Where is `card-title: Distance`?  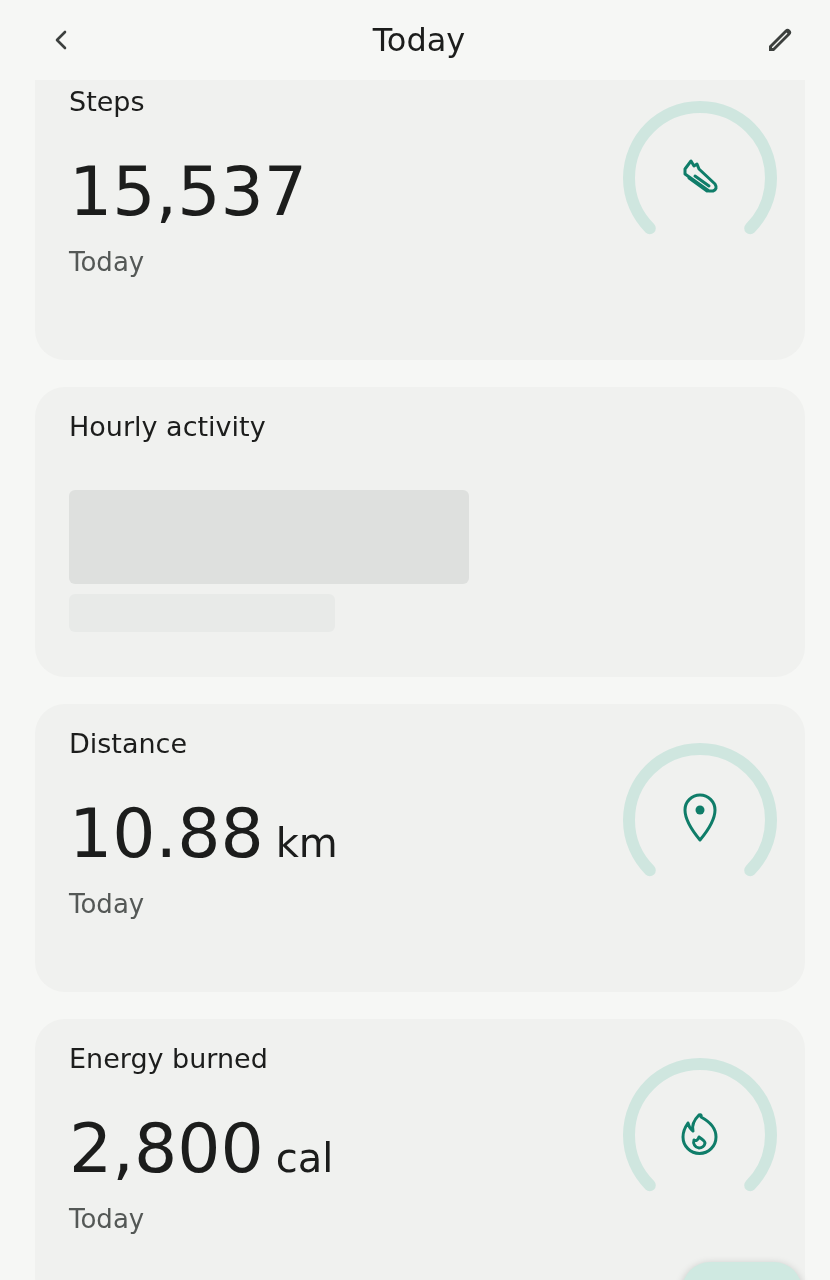
card-title: Distance is located at coordinates (128, 743).